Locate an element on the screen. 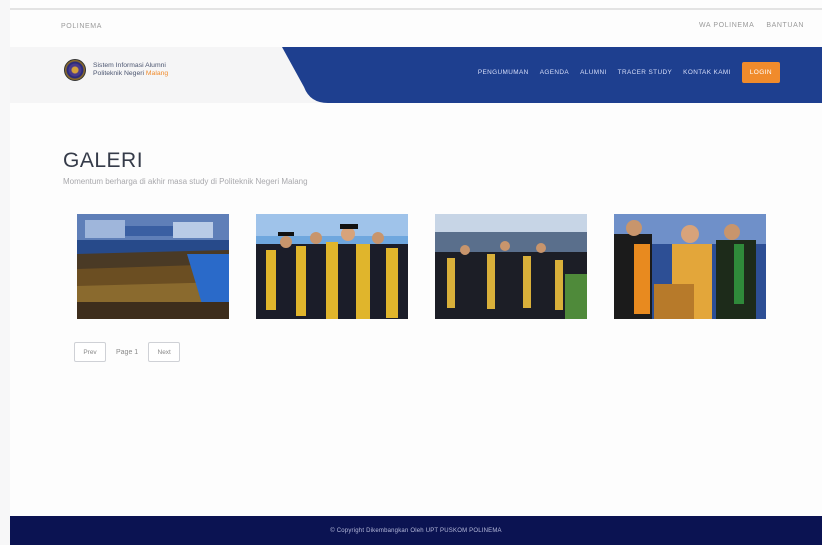  graduates-procession-image is located at coordinates (511, 266).